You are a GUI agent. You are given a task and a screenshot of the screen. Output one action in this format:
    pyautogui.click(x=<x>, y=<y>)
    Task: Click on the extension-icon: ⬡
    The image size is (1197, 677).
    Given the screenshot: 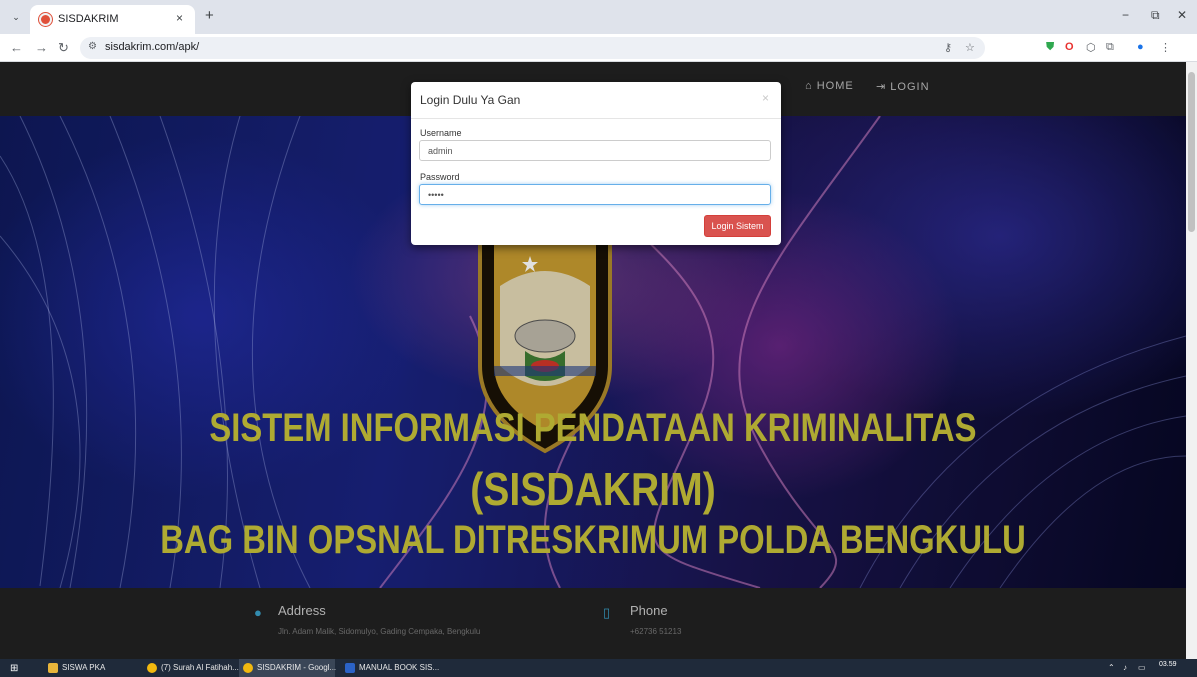 What is the action you would take?
    pyautogui.click(x=1091, y=47)
    